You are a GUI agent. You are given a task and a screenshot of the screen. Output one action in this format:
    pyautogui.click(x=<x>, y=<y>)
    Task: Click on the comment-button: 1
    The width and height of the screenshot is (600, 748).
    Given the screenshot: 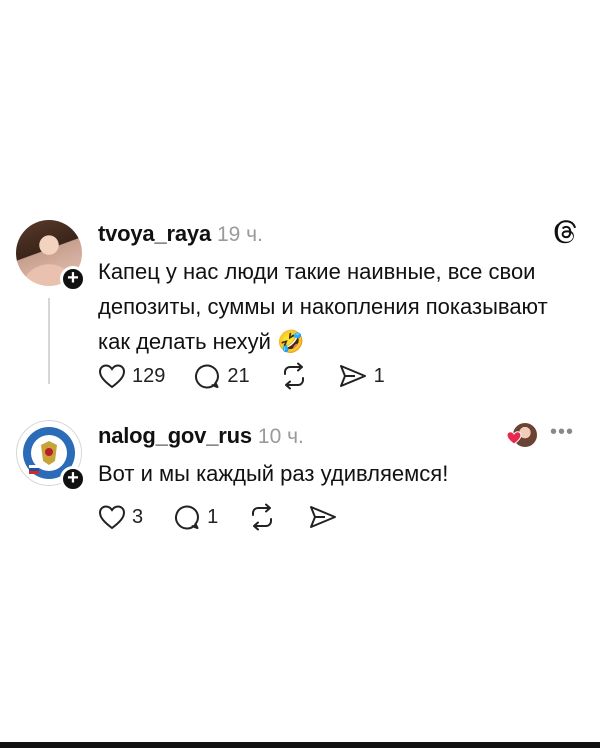 What is the action you would take?
    pyautogui.click(x=195, y=517)
    